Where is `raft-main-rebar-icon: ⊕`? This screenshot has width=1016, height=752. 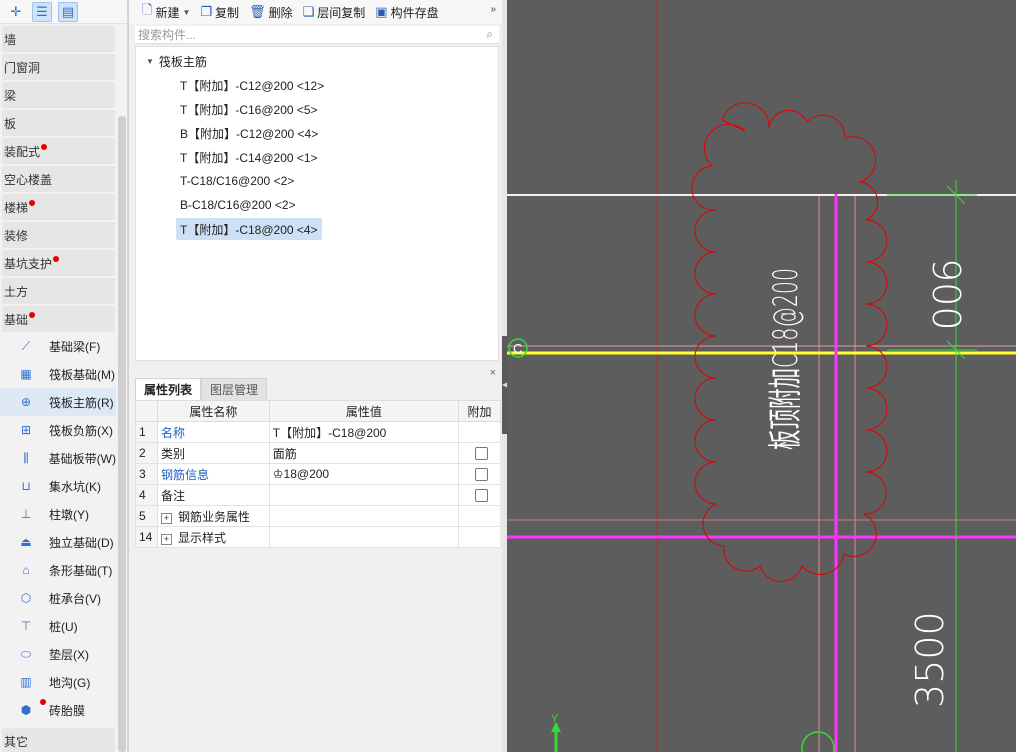 raft-main-rebar-icon: ⊕ is located at coordinates (26, 402).